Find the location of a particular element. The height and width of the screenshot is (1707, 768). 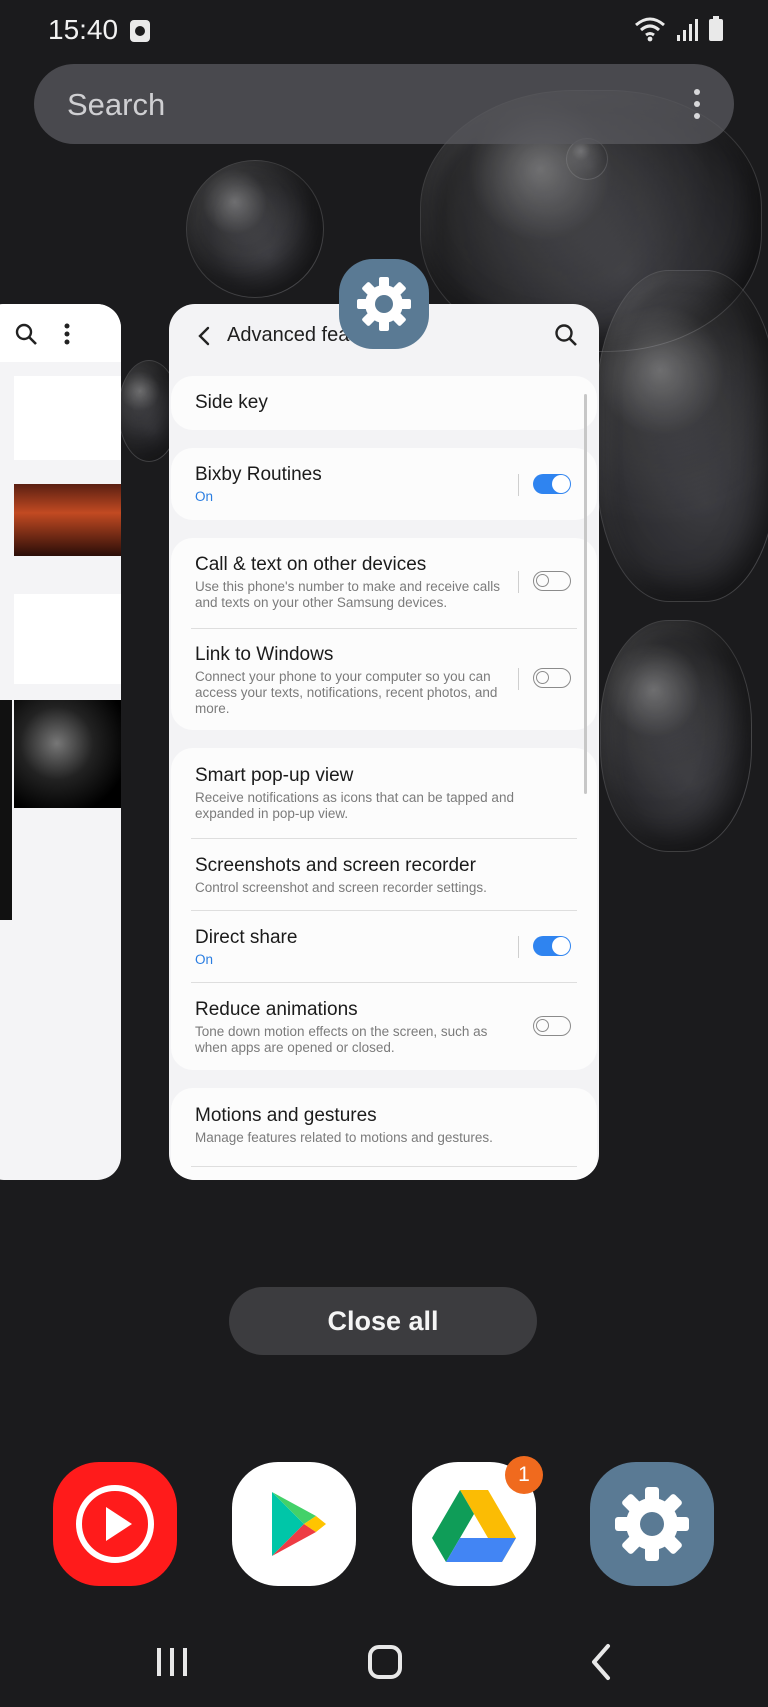

settings-group: Side key is located at coordinates (384, 403).